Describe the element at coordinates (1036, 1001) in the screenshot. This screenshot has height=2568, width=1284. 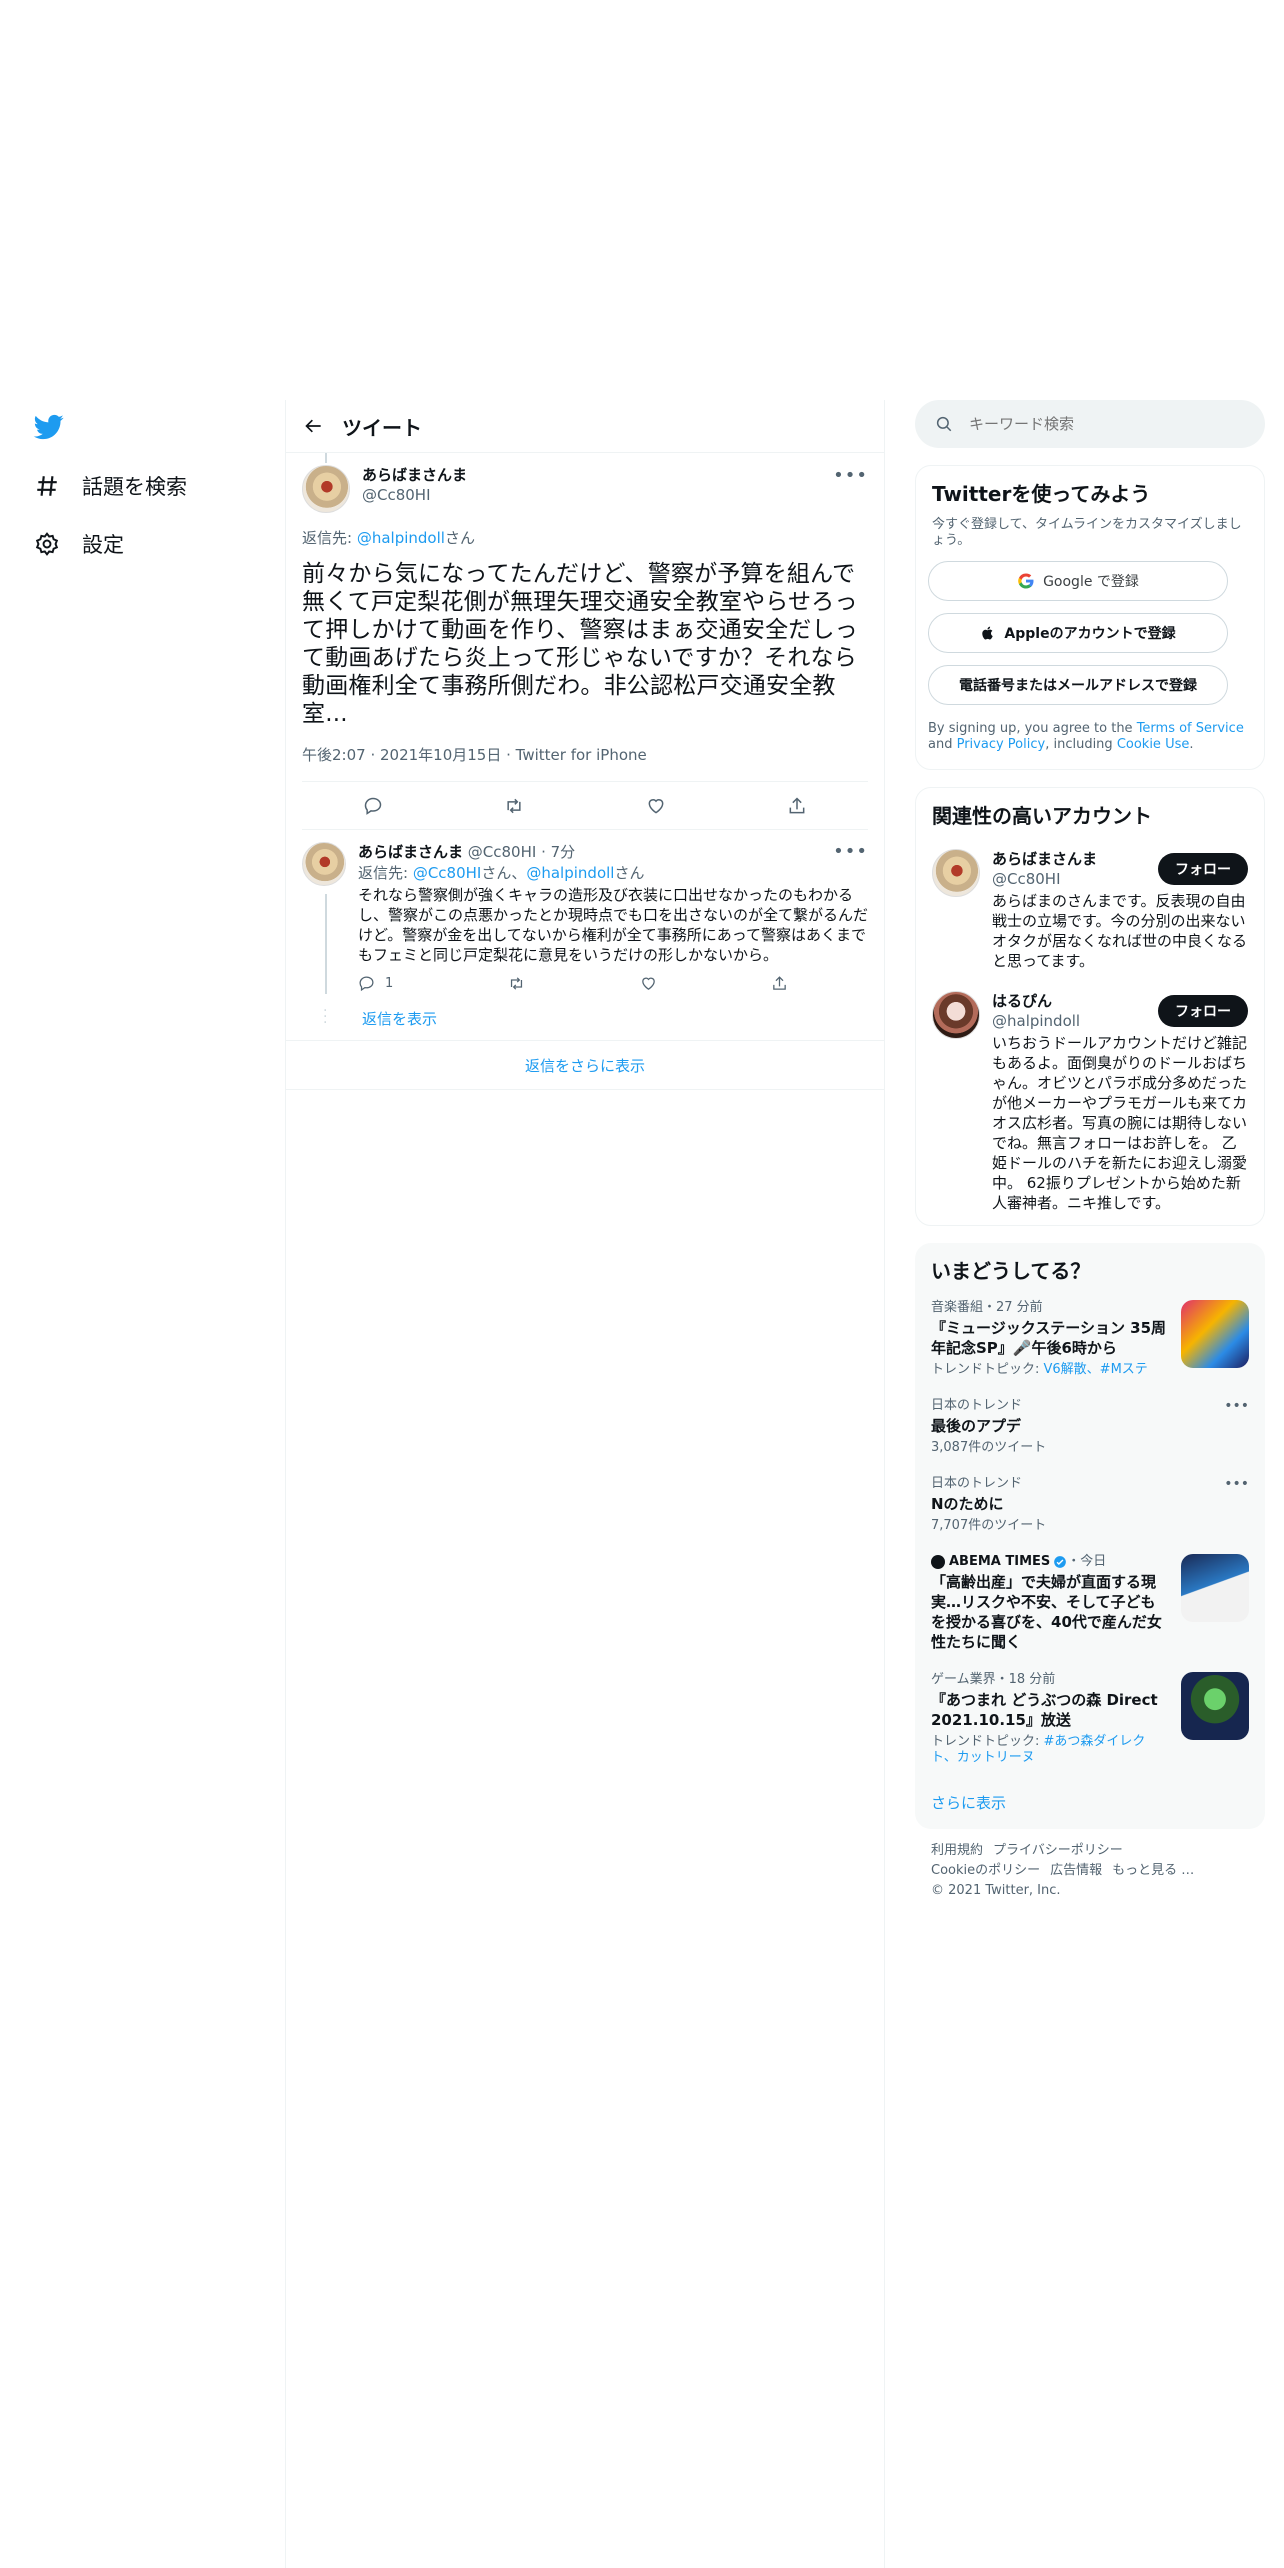
I see `account-name: はるぴん` at that location.